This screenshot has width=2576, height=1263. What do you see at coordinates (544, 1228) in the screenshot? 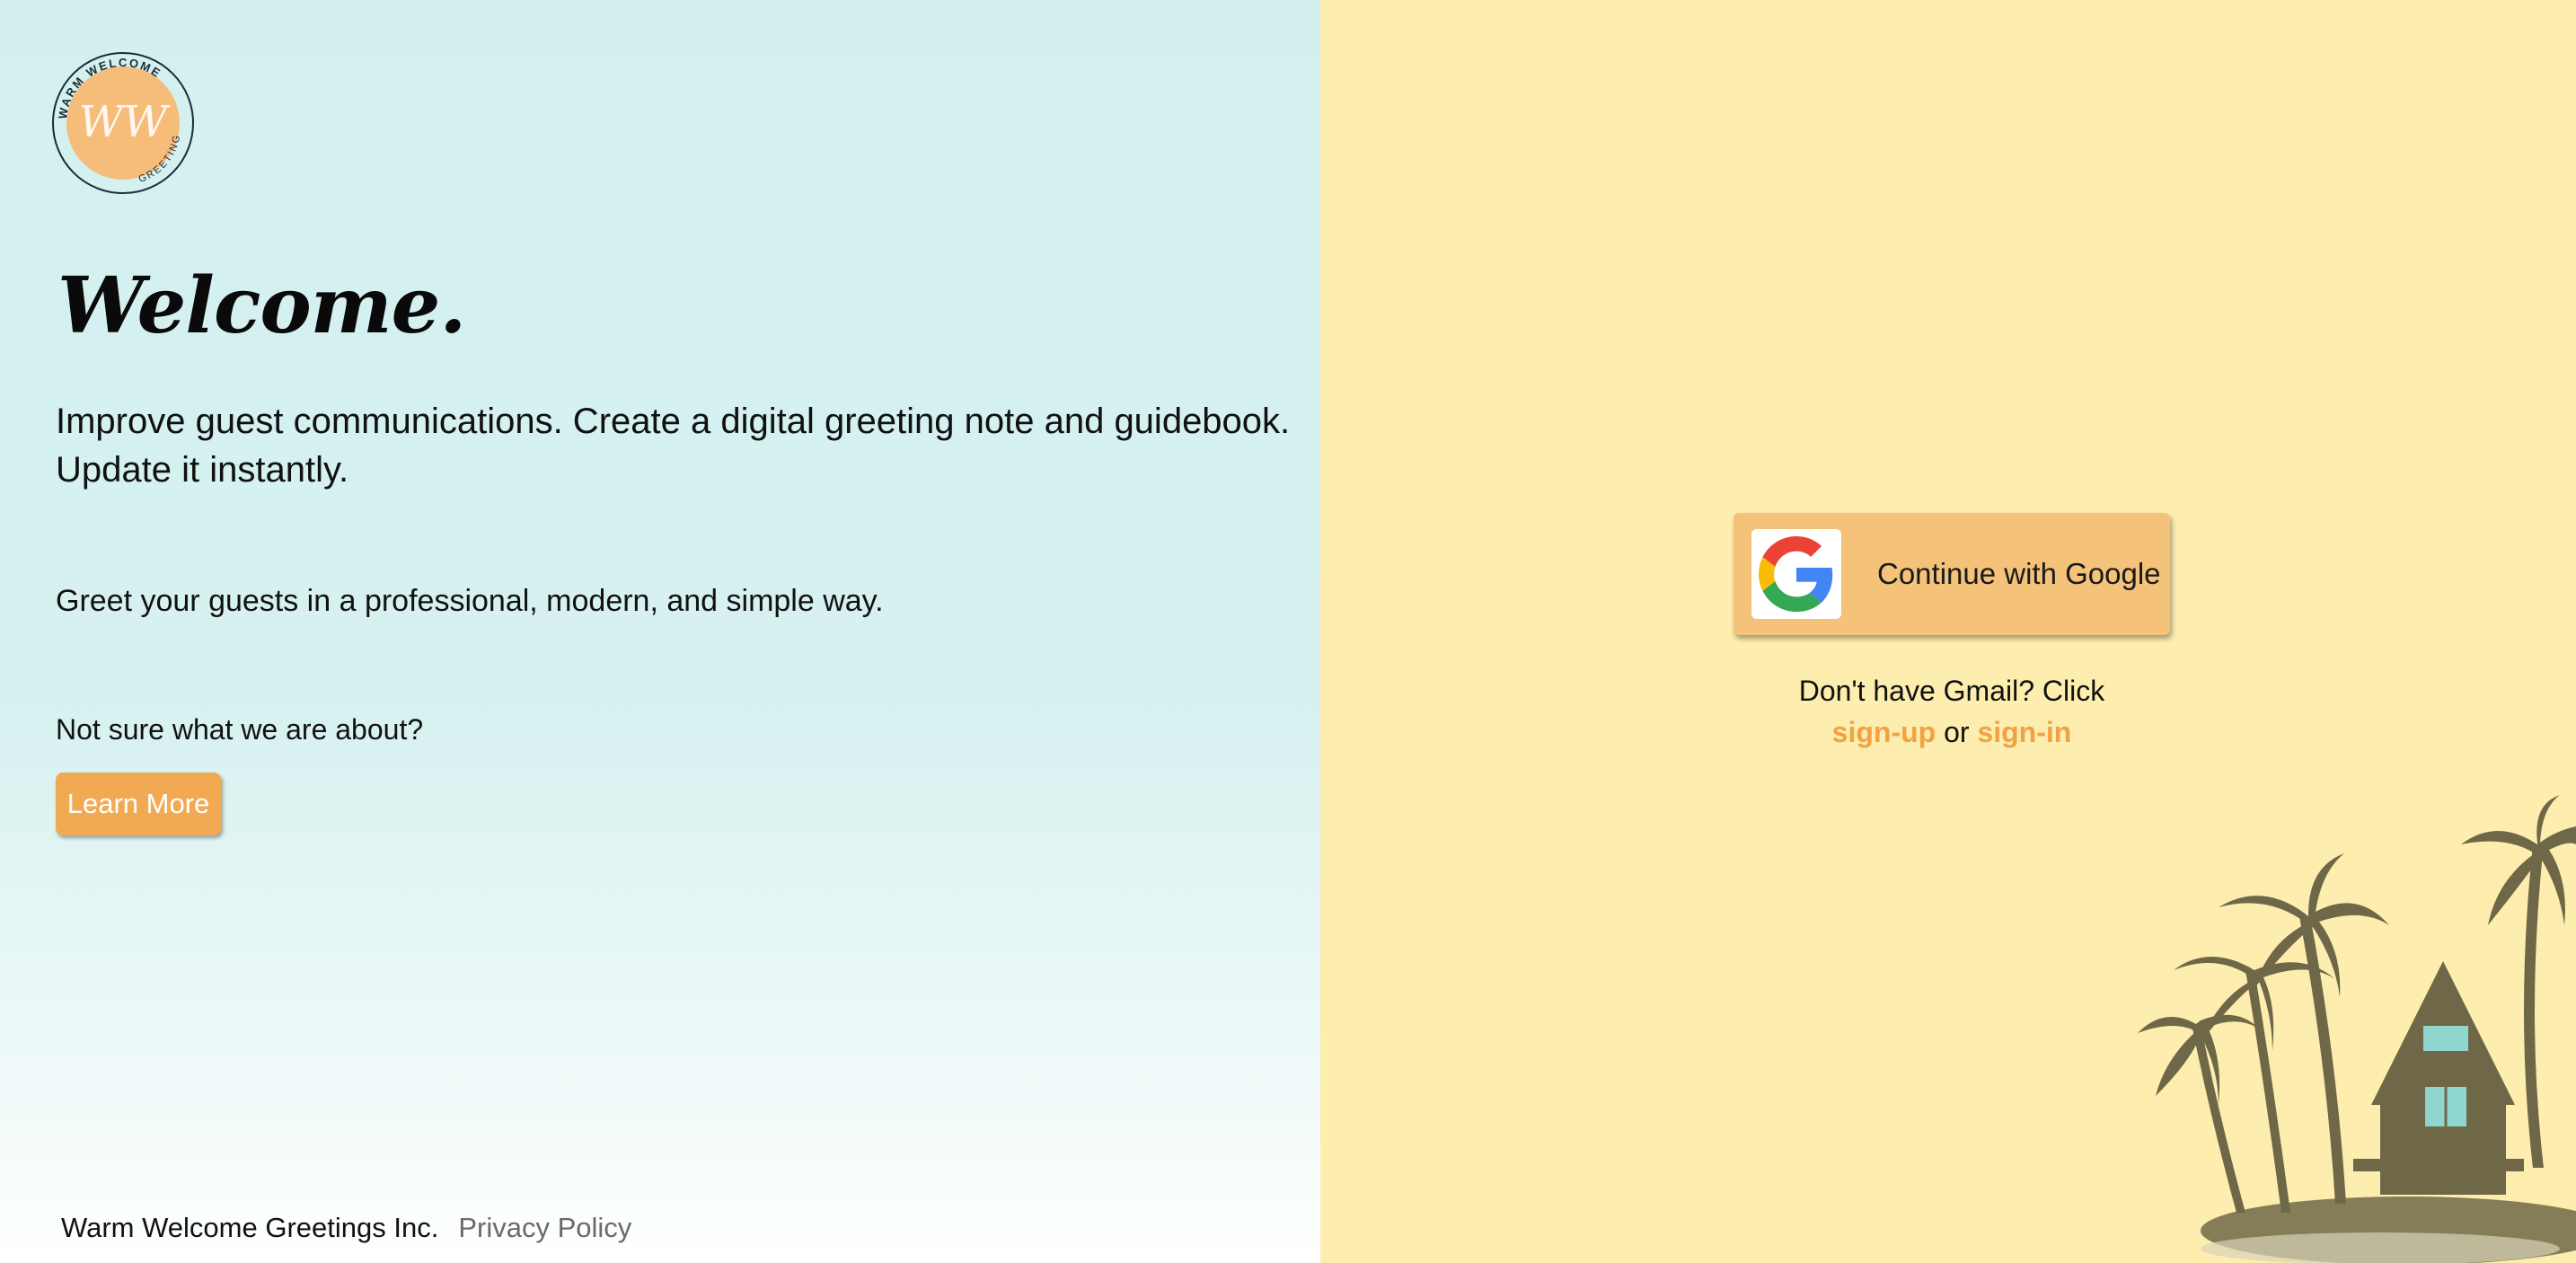
I see `privacy-policy-link: Privacy Policy` at bounding box center [544, 1228].